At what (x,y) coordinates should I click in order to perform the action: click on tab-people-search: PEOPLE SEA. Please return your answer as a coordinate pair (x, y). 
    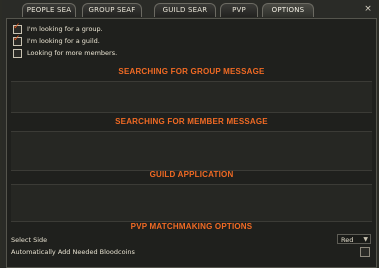
    Looking at the image, I should click on (49, 10).